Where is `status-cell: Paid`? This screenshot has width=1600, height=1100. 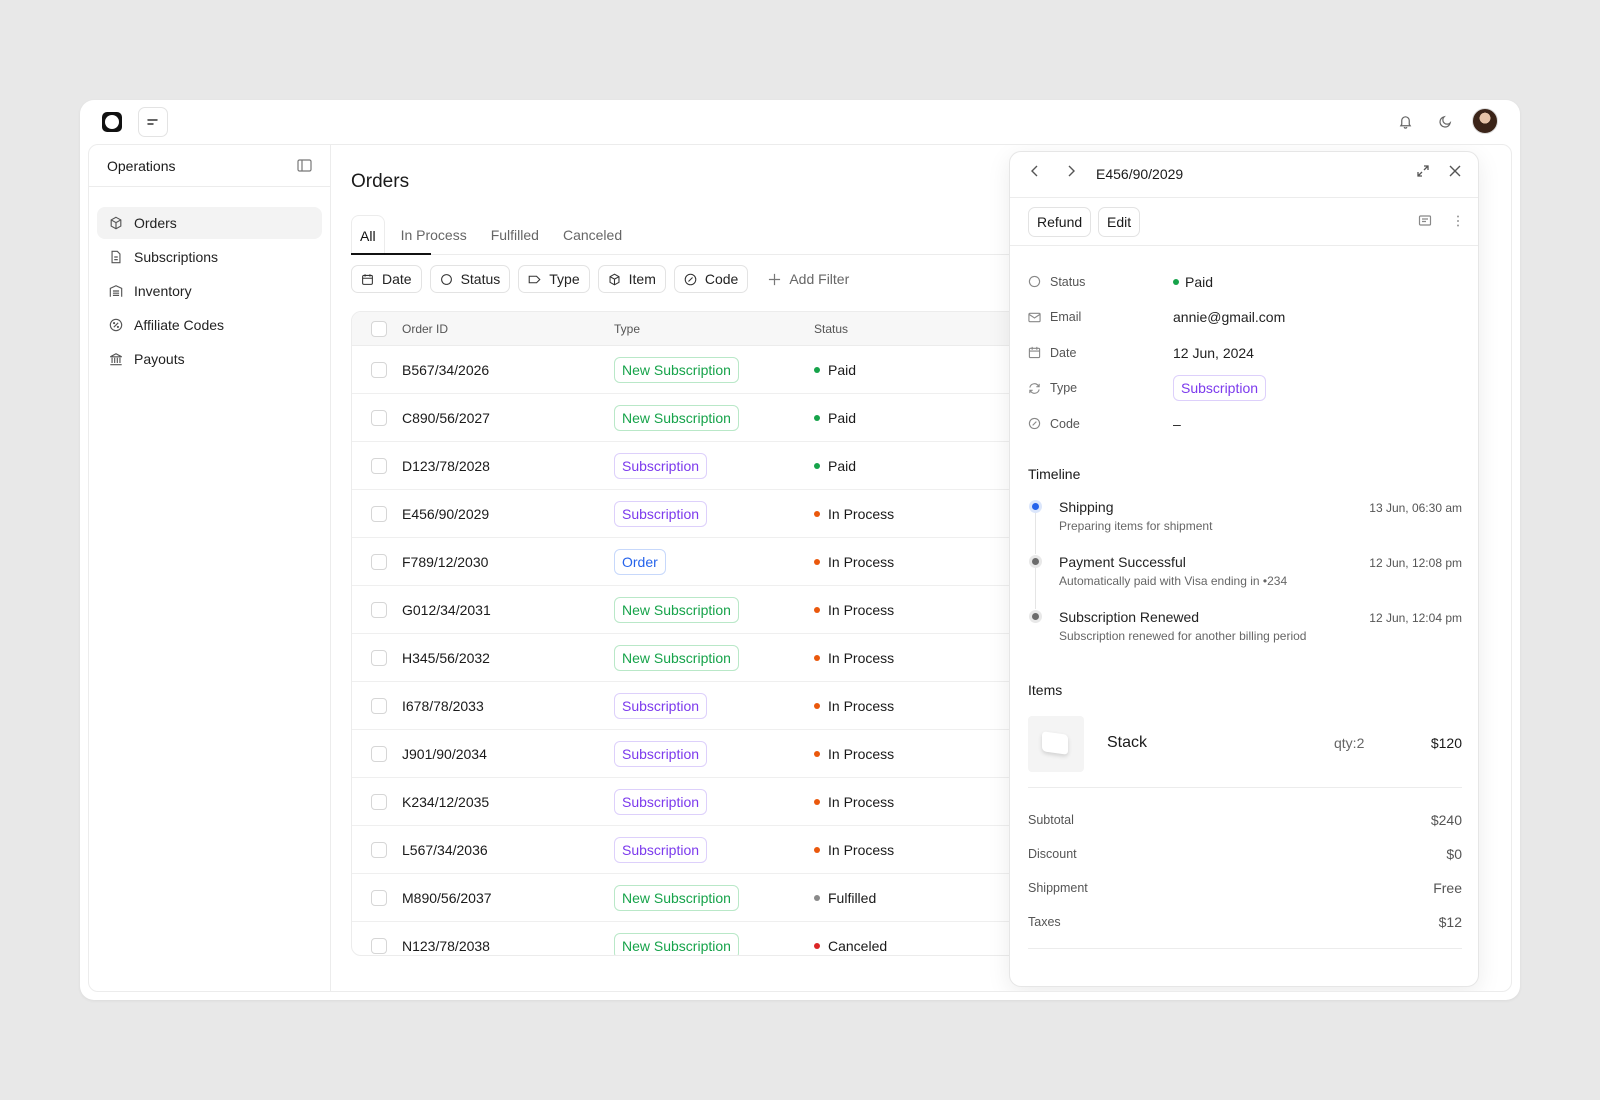 status-cell: Paid is located at coordinates (835, 369).